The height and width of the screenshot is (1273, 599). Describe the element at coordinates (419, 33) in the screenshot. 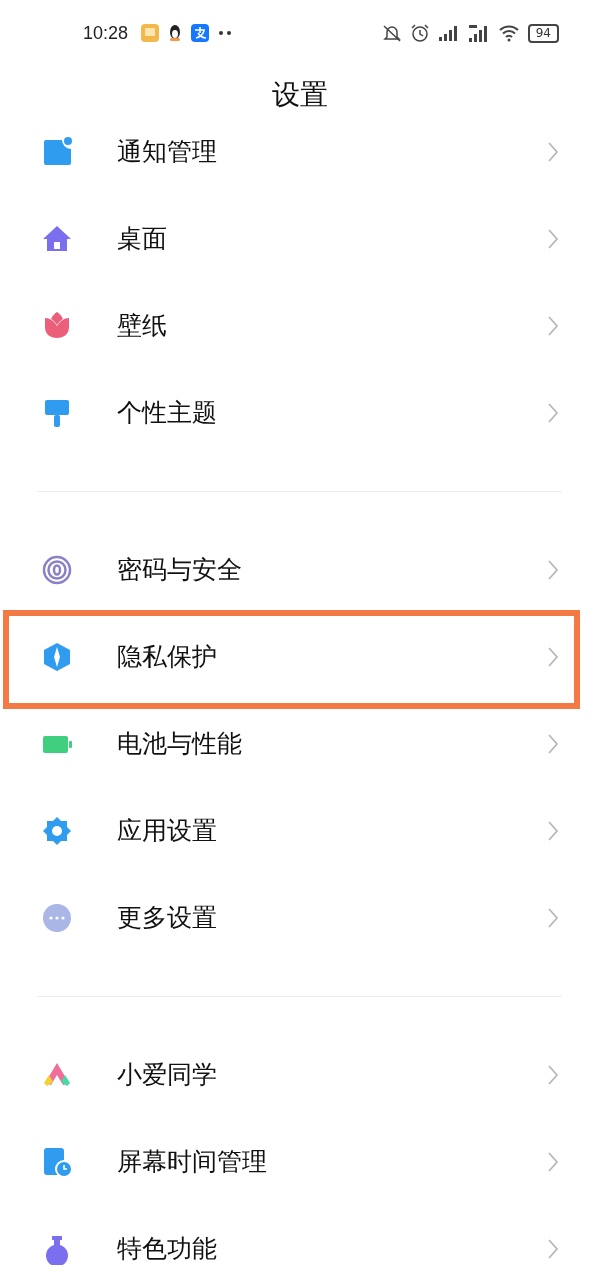

I see `alarm-clock-icon` at that location.